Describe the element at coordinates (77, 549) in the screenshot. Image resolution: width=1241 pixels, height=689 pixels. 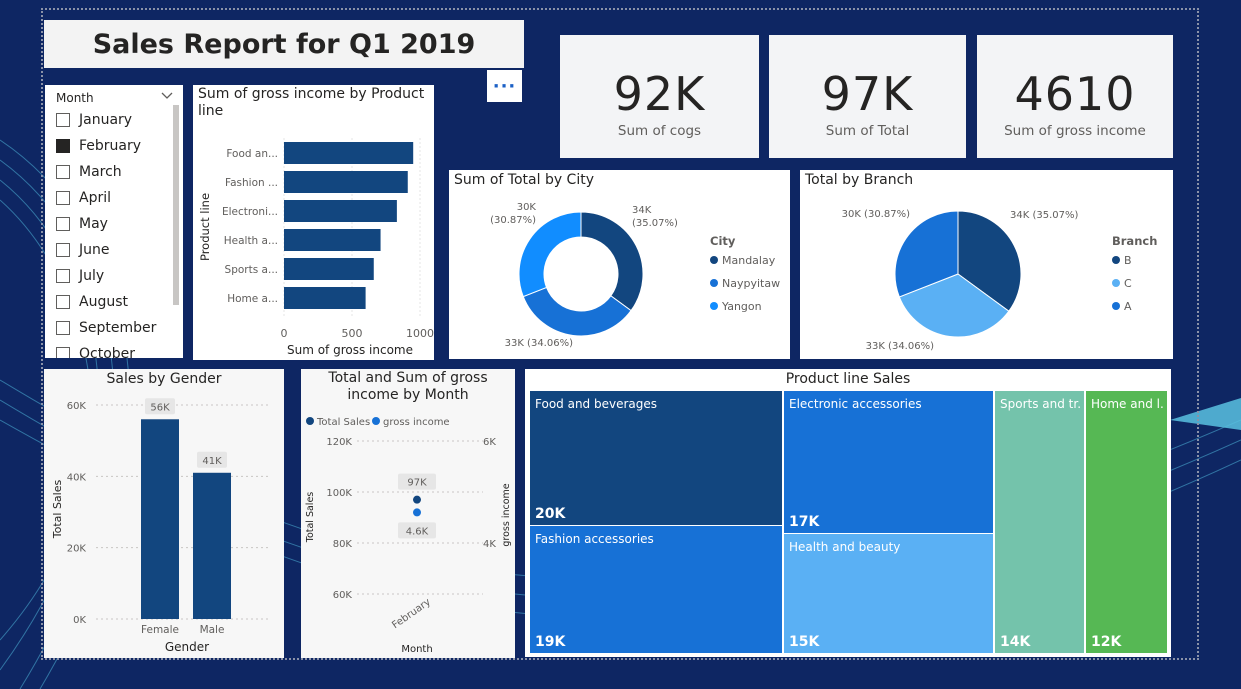
I see `y-tick-label: 20K` at that location.